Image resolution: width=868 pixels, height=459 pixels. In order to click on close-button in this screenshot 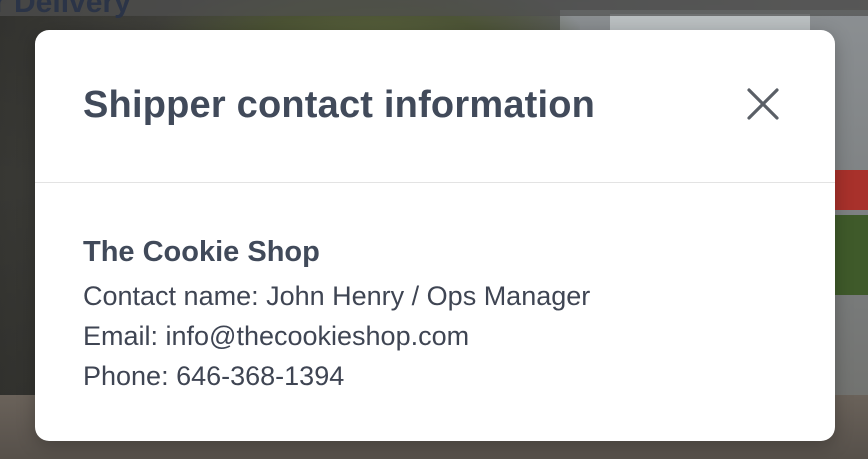, I will do `click(763, 104)`.